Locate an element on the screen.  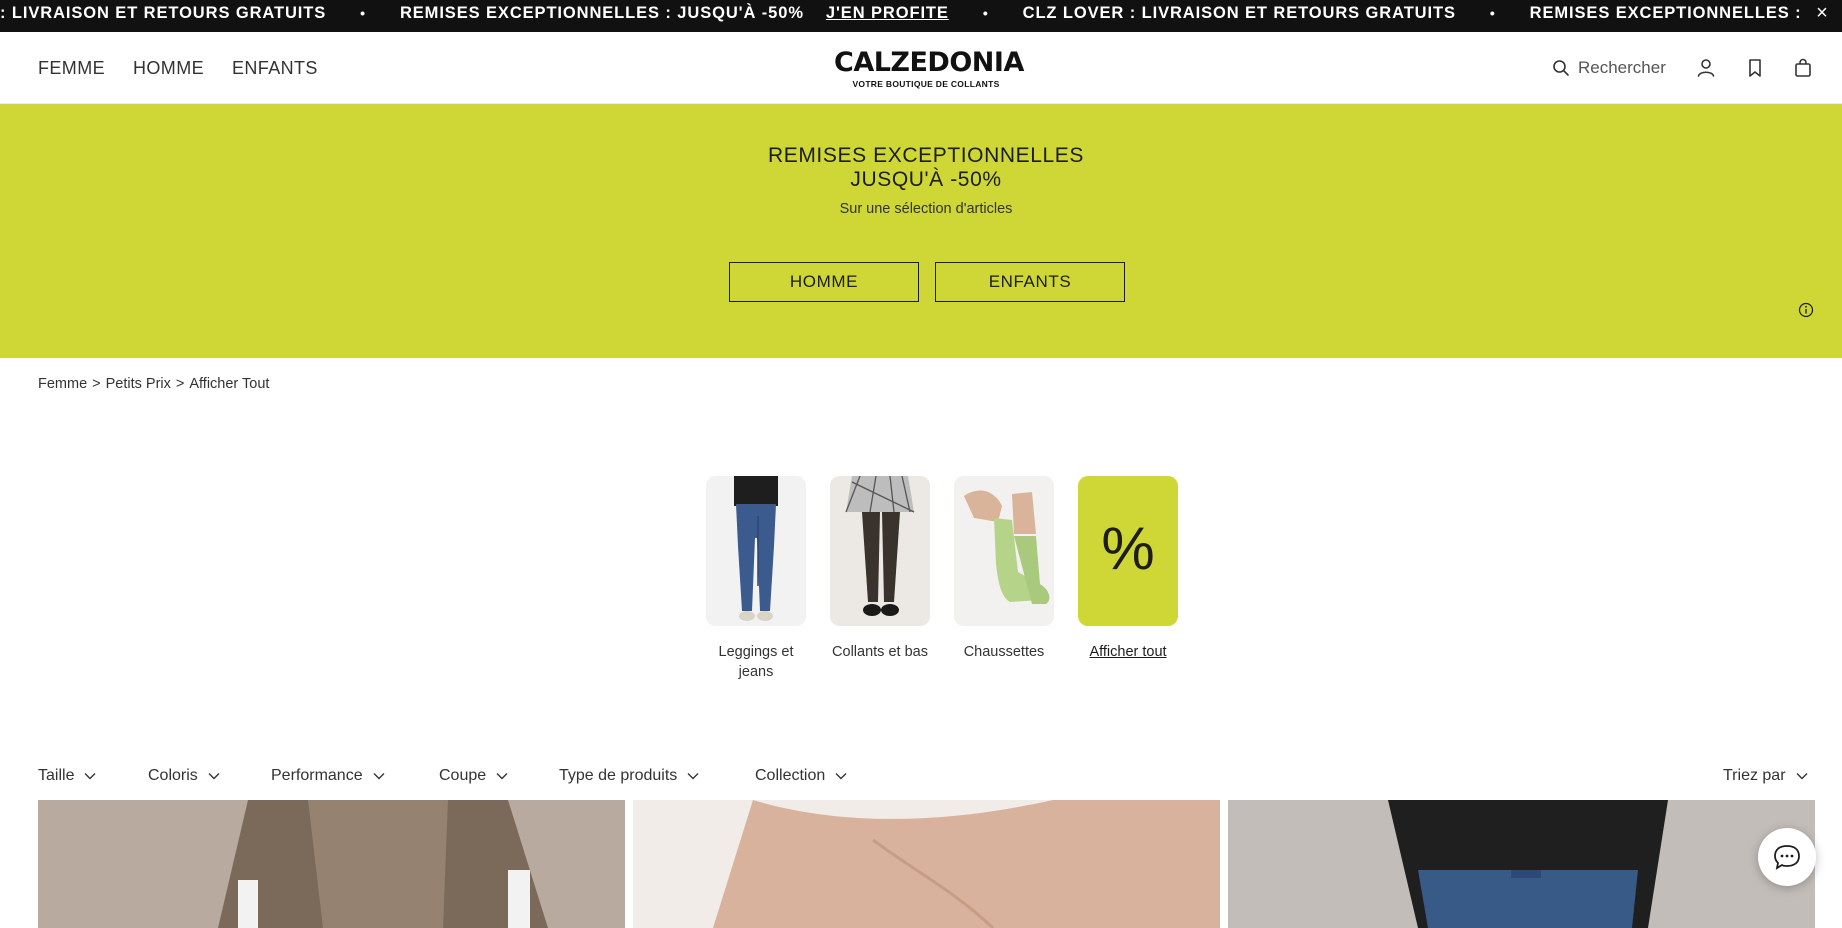
breadcrumb: Femme > Petits Prix > Afficher Tout is located at coordinates (153, 384).